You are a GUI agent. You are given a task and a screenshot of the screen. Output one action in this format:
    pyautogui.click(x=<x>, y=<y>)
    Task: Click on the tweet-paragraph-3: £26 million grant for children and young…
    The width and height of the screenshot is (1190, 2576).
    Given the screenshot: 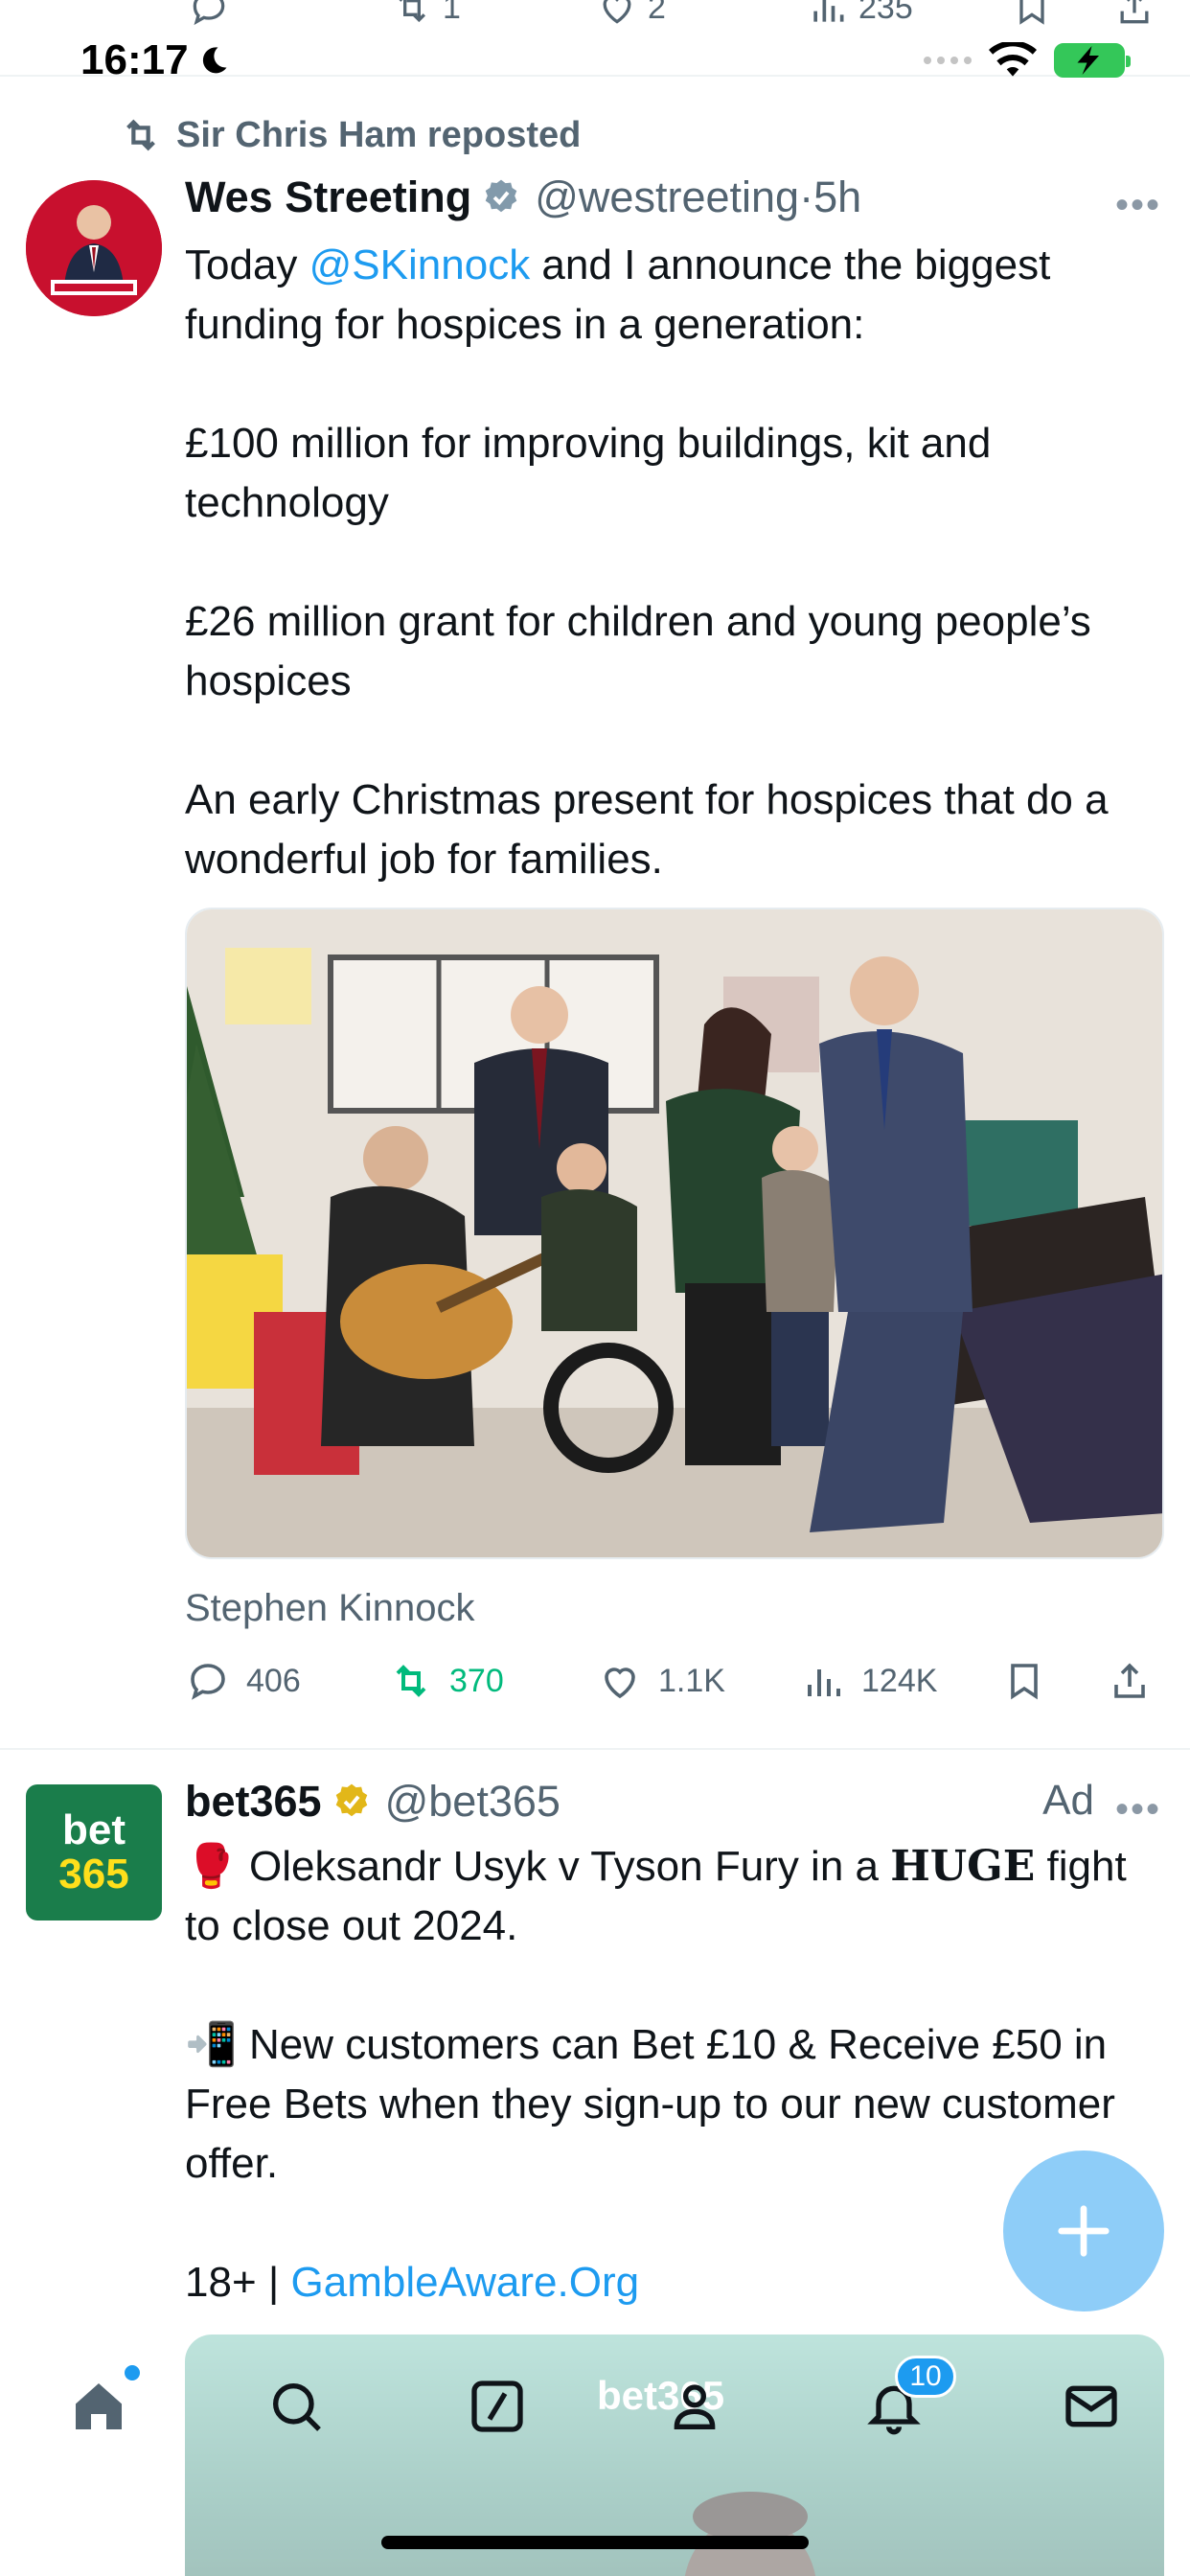 What is the action you would take?
    pyautogui.click(x=638, y=651)
    